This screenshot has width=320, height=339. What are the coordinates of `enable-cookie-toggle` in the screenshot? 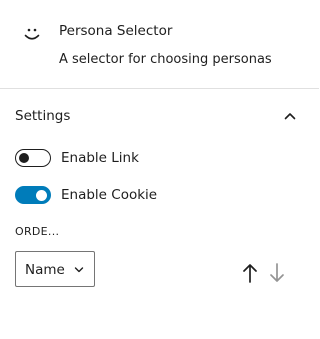 It's located at (33, 195).